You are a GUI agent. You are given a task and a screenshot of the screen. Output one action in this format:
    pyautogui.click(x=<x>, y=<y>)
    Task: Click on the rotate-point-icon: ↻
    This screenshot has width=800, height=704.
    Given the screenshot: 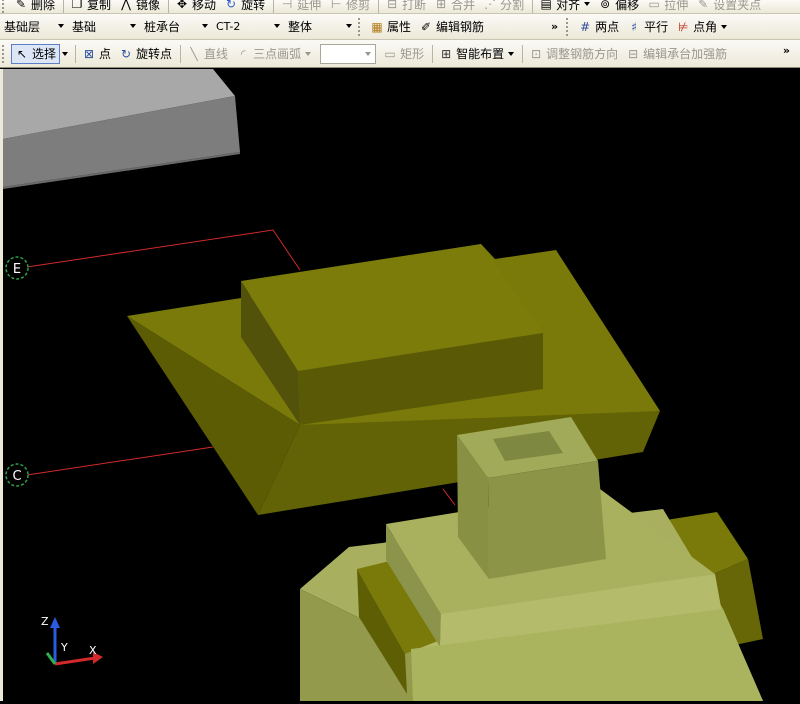 What is the action you would take?
    pyautogui.click(x=126, y=53)
    